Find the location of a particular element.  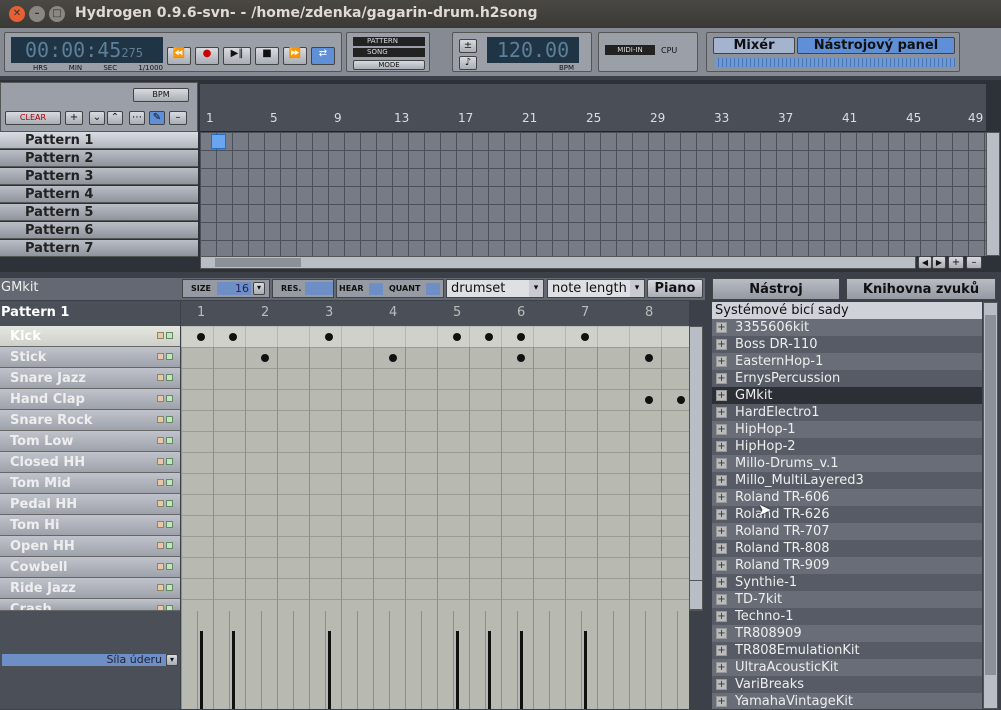

pattern-list-item: Pattern 2 is located at coordinates (99, 158).